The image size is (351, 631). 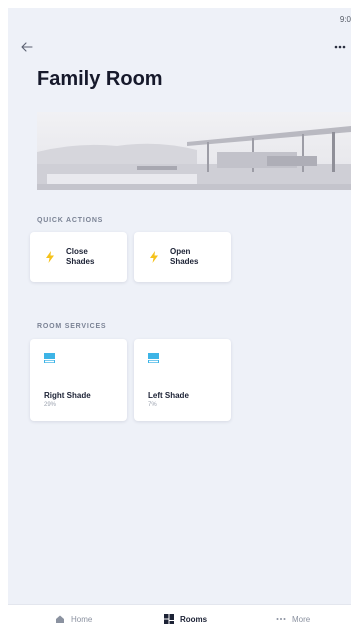 I want to click on patio-photo-illustration, so click(x=194, y=151).